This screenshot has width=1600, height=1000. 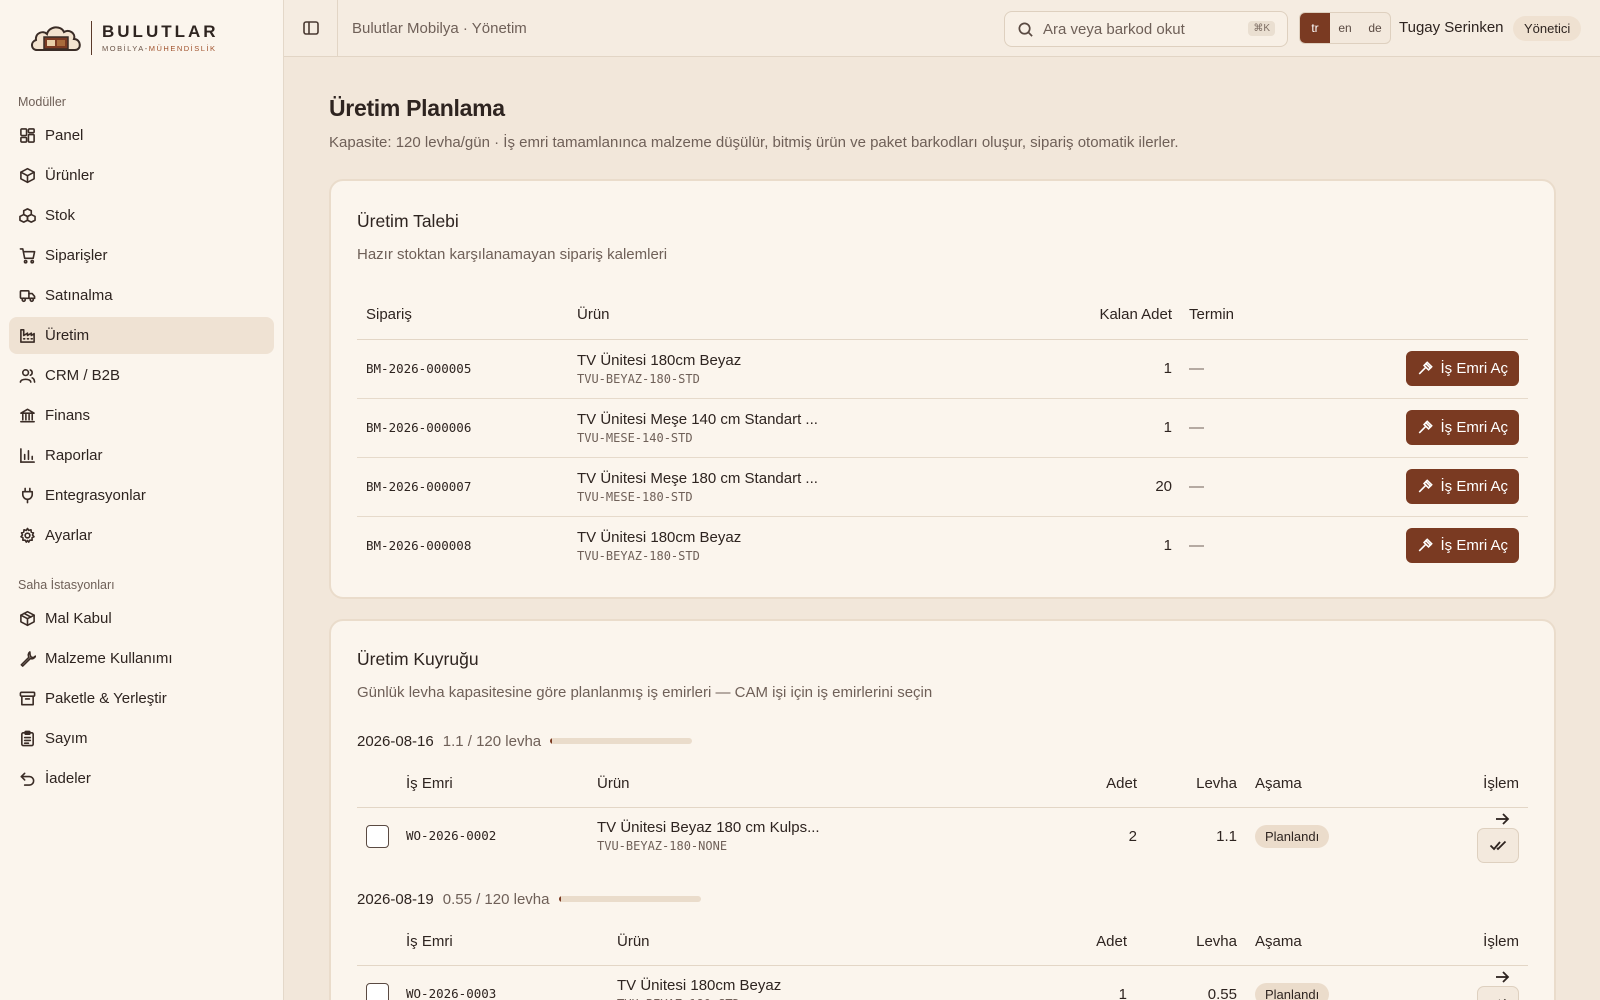 I want to click on col-action: İşlem, so click(x=1497, y=784).